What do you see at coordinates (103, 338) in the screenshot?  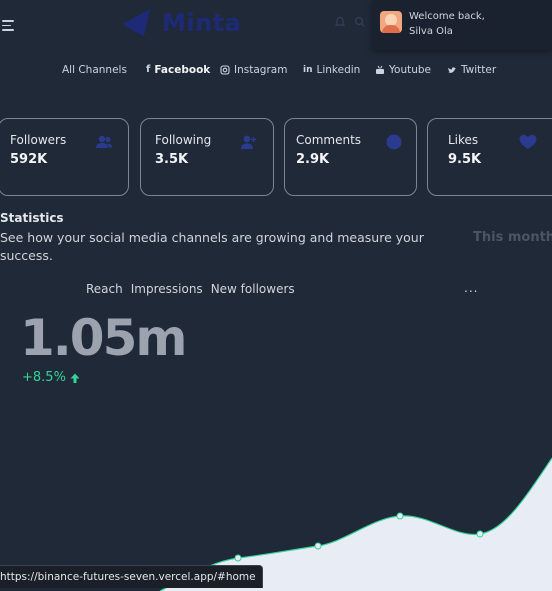 I see `reach-value: 1.05m` at bounding box center [103, 338].